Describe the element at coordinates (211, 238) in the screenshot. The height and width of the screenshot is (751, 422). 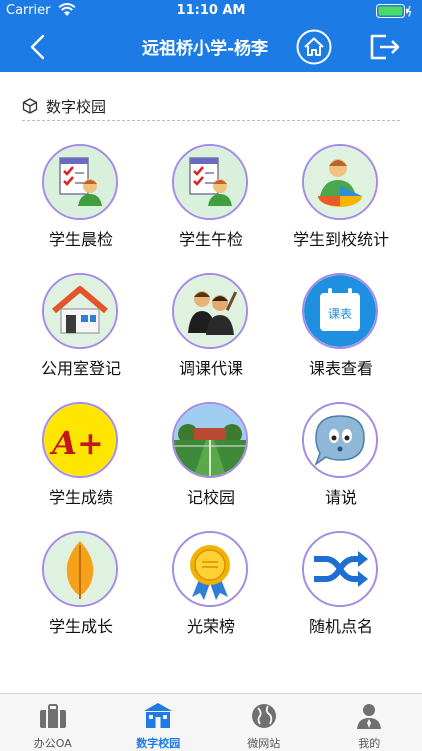
I see `tile-label: 学生午检` at that location.